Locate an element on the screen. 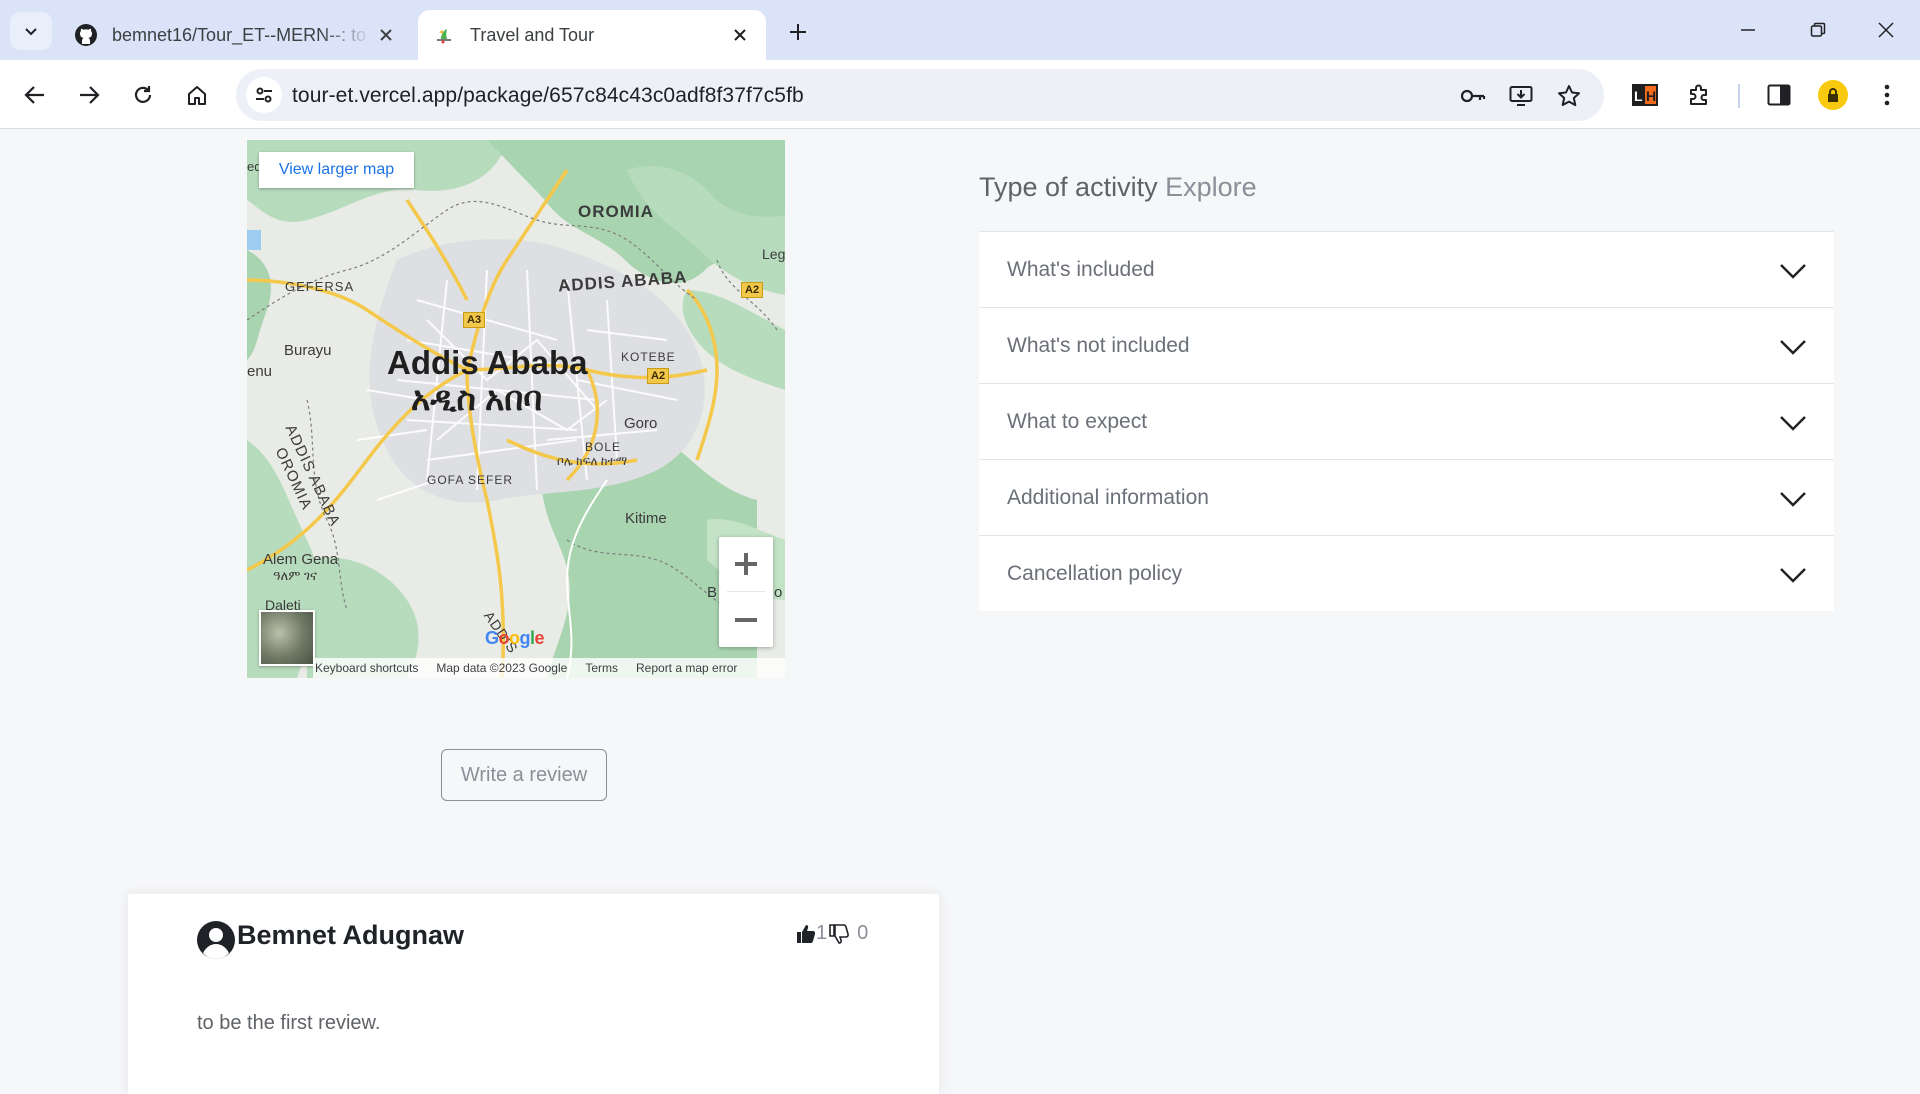 This screenshot has height=1094, width=1920. github-icon is located at coordinates (86, 35).